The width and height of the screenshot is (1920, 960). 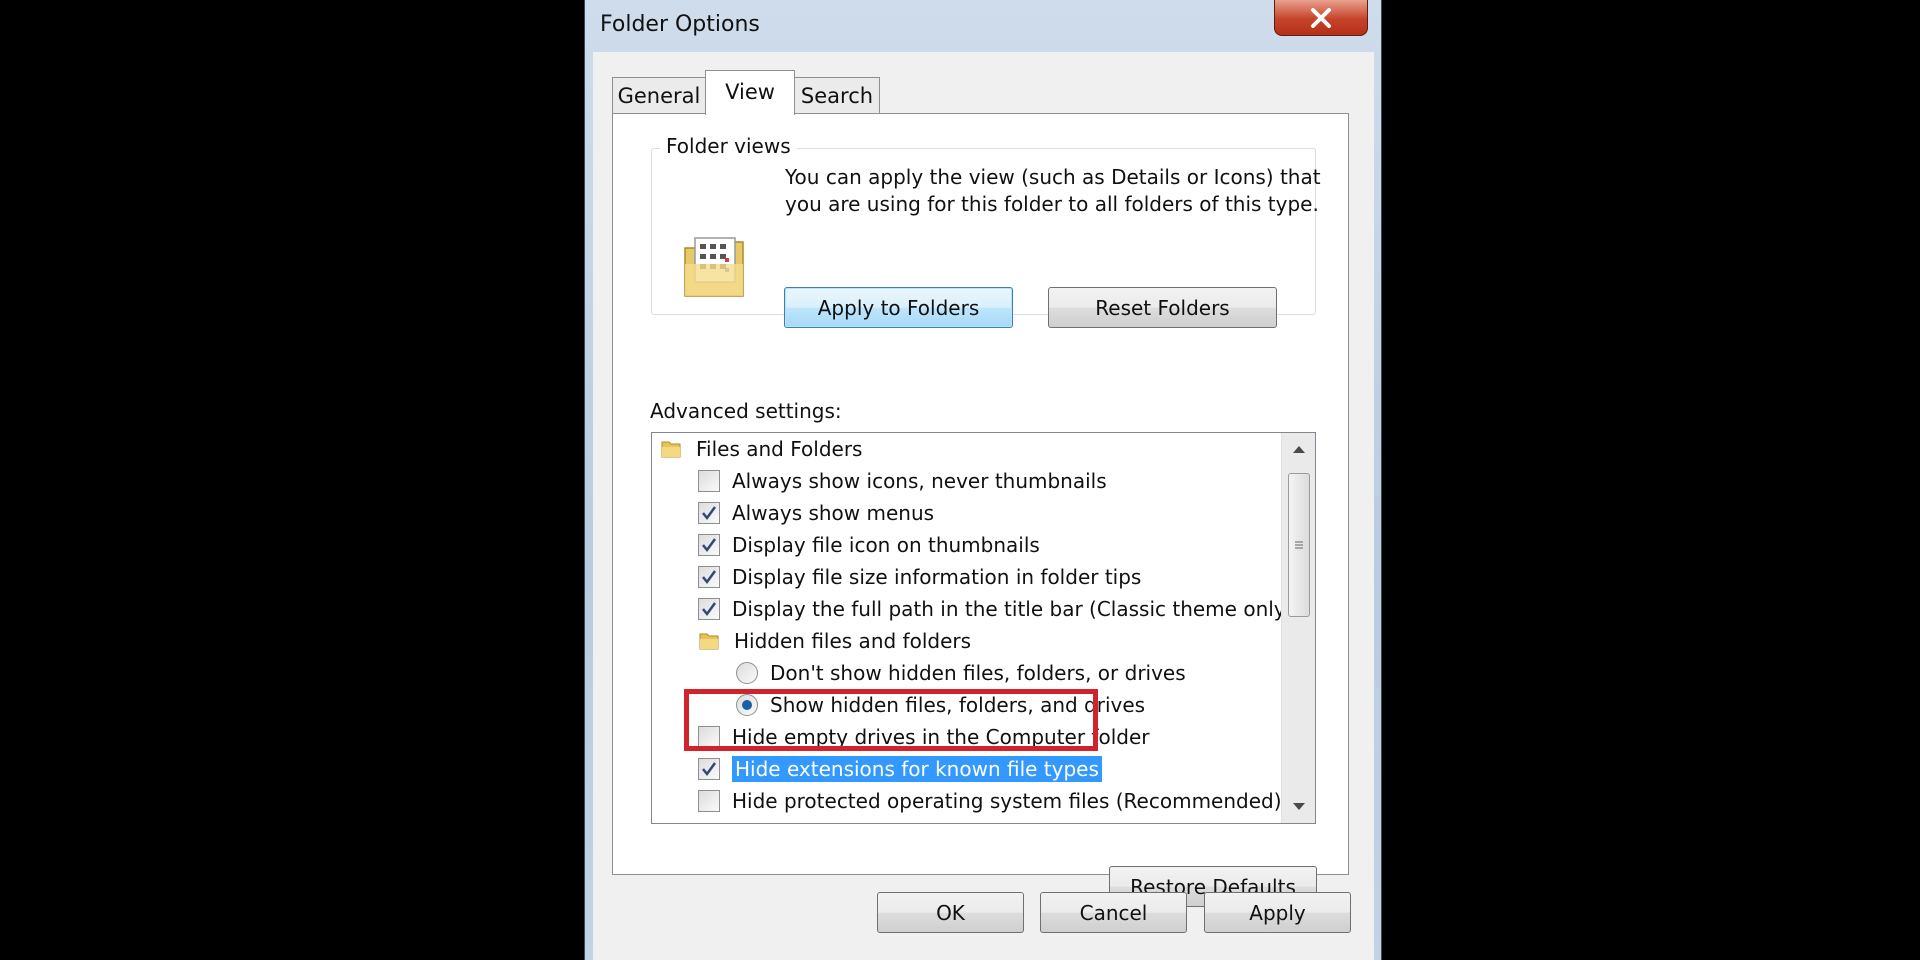 I want to click on tab-view-label: View, so click(x=750, y=92).